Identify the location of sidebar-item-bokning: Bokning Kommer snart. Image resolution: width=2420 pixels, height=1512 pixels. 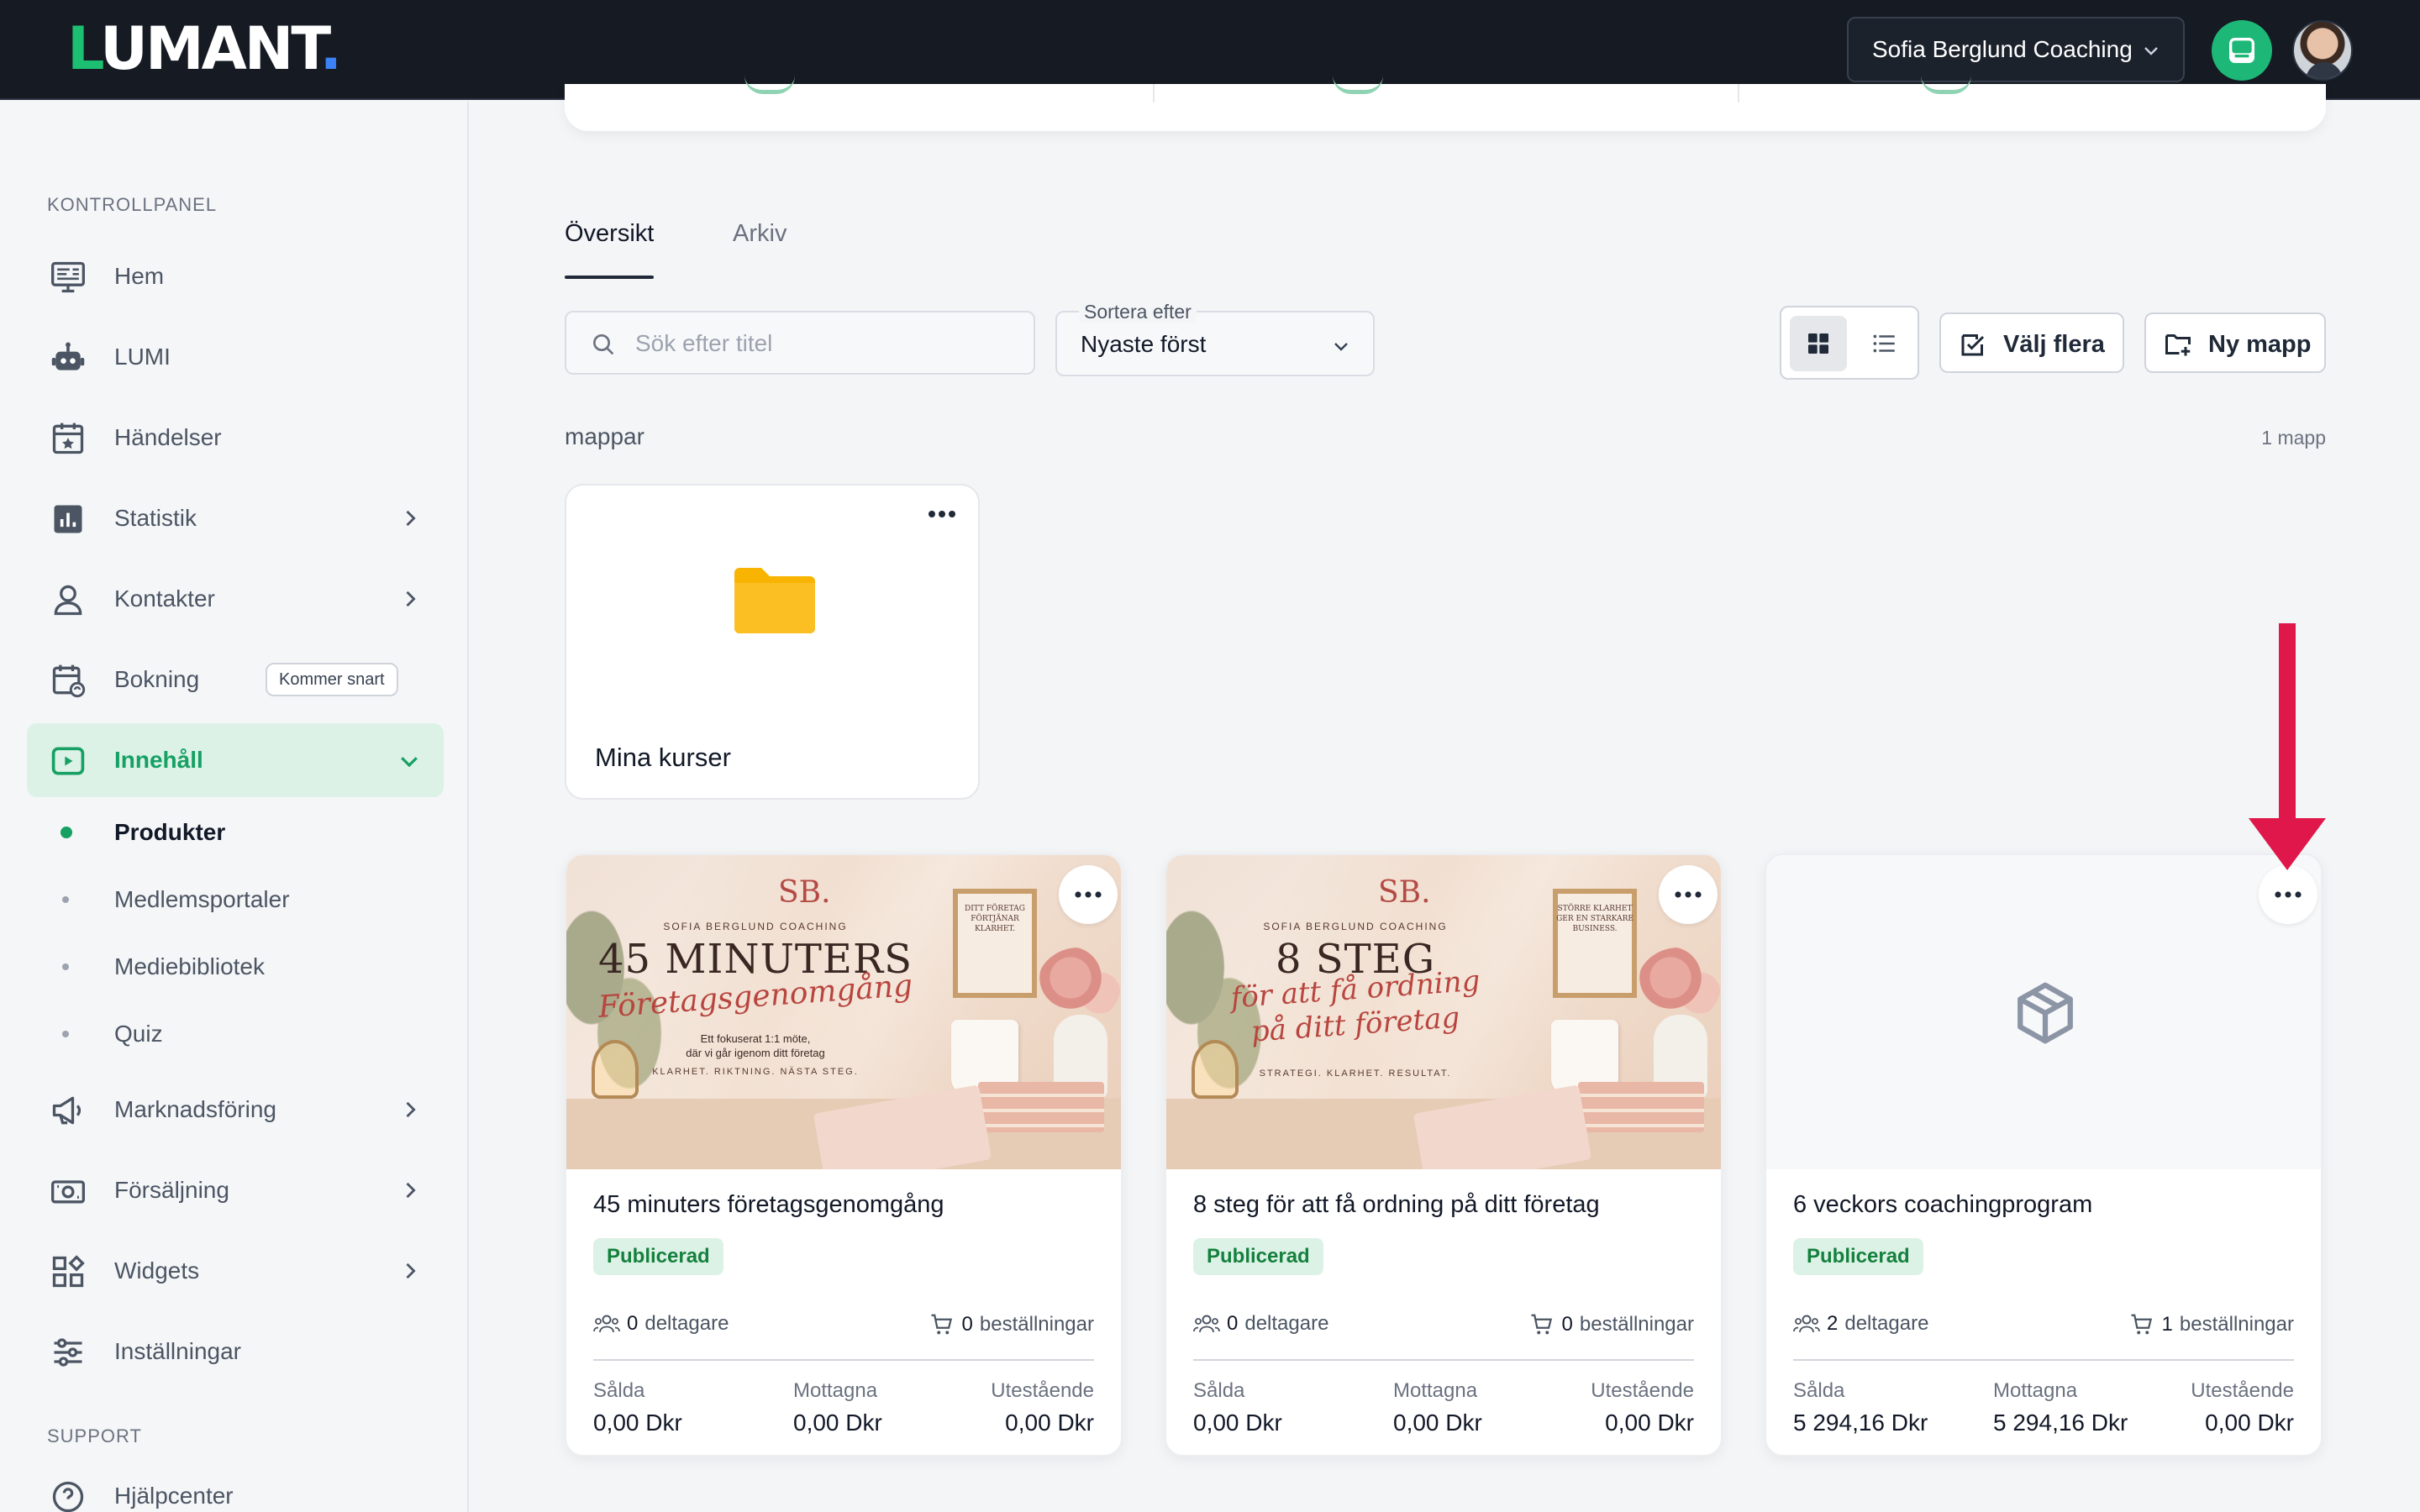
(235, 680).